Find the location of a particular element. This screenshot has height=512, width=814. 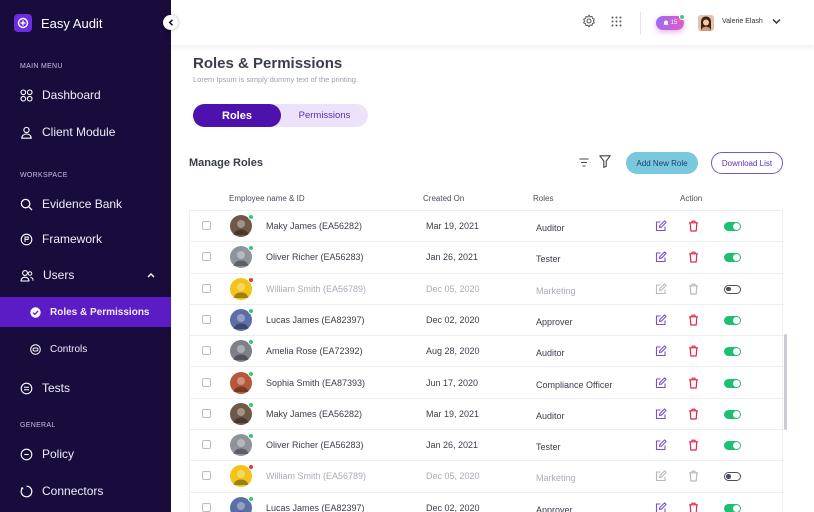

created-date: Jun 17, 2020 is located at coordinates (452, 382).